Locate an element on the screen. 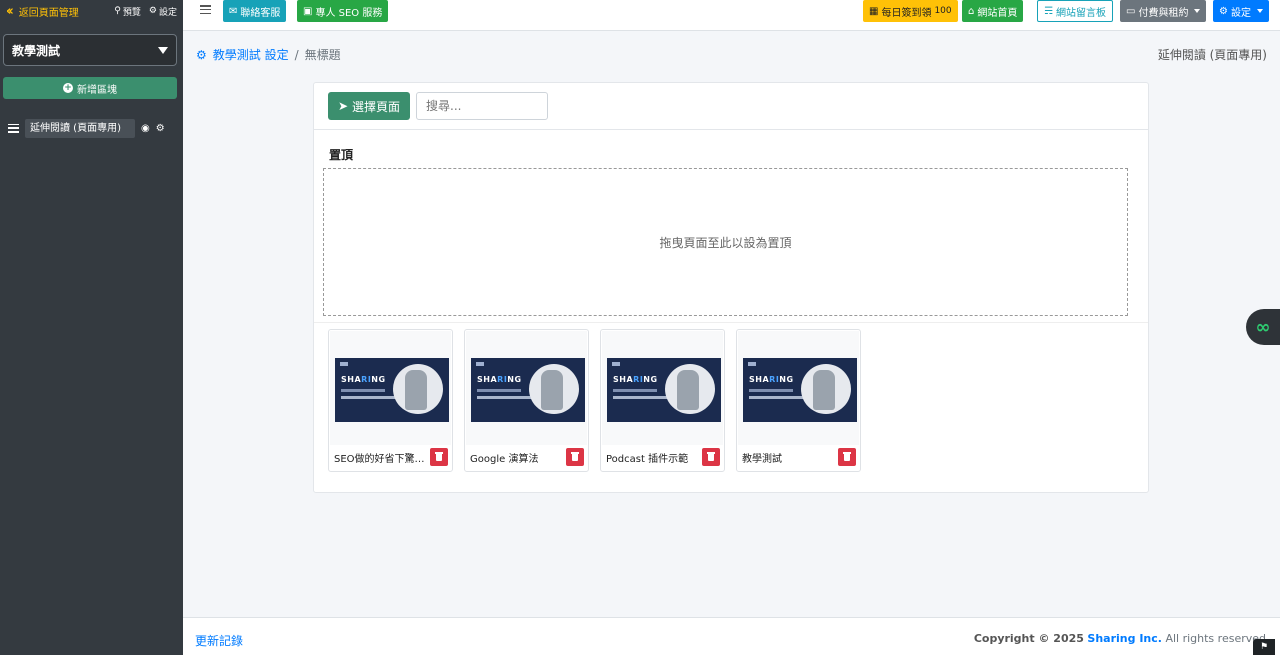 This screenshot has height=655, width=1280. home-label: 網站首頁 is located at coordinates (997, 13).